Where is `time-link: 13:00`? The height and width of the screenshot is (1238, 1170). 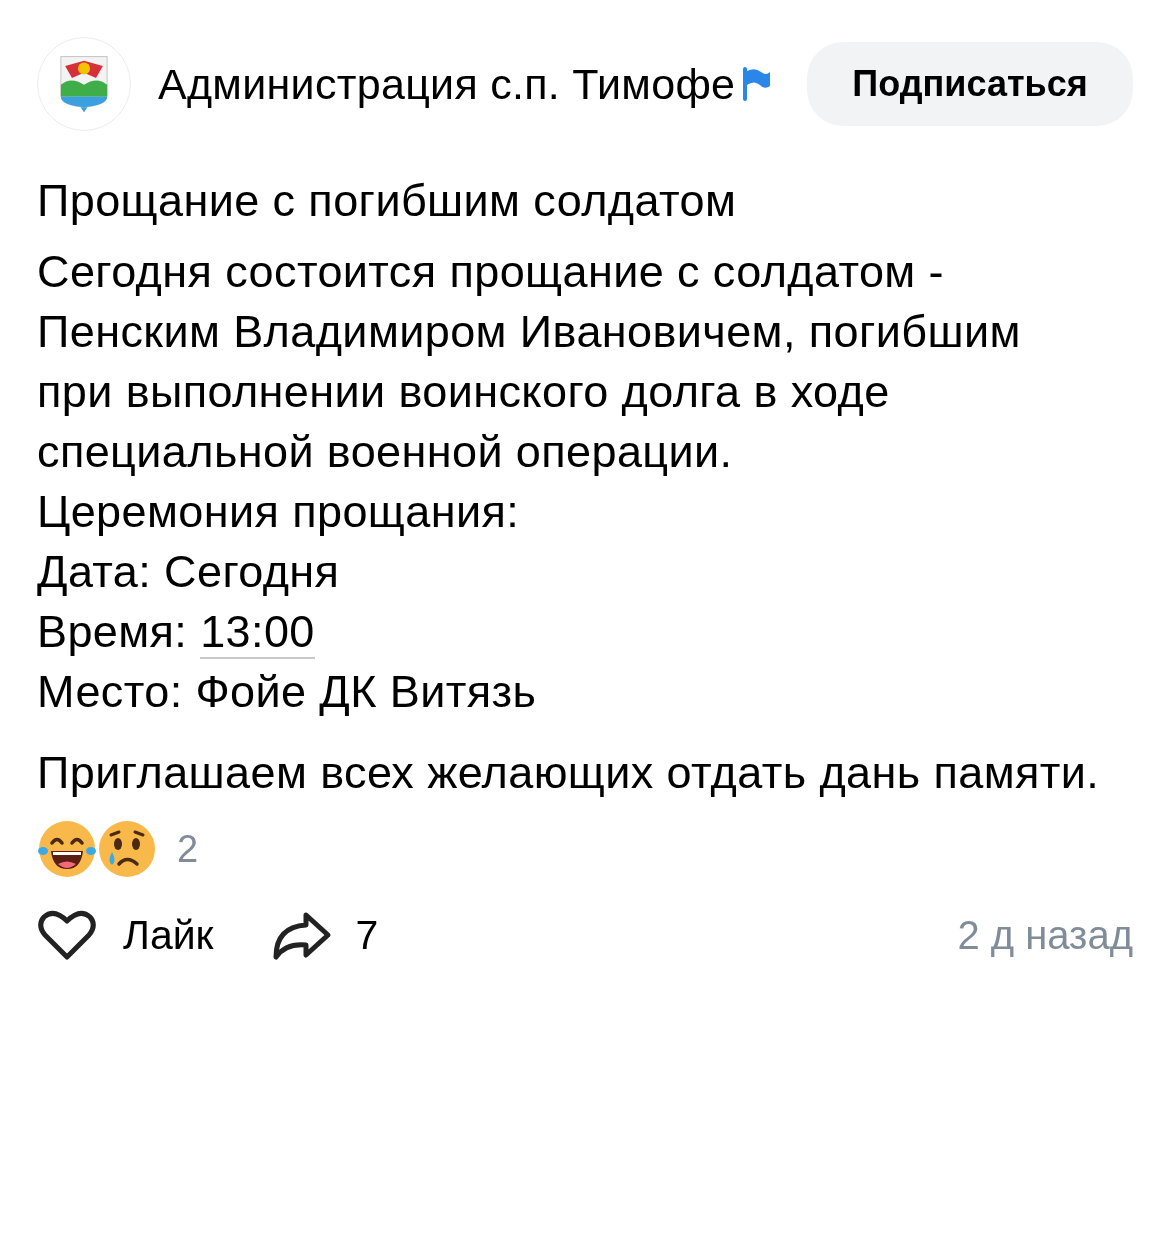 time-link: 13:00 is located at coordinates (257, 632).